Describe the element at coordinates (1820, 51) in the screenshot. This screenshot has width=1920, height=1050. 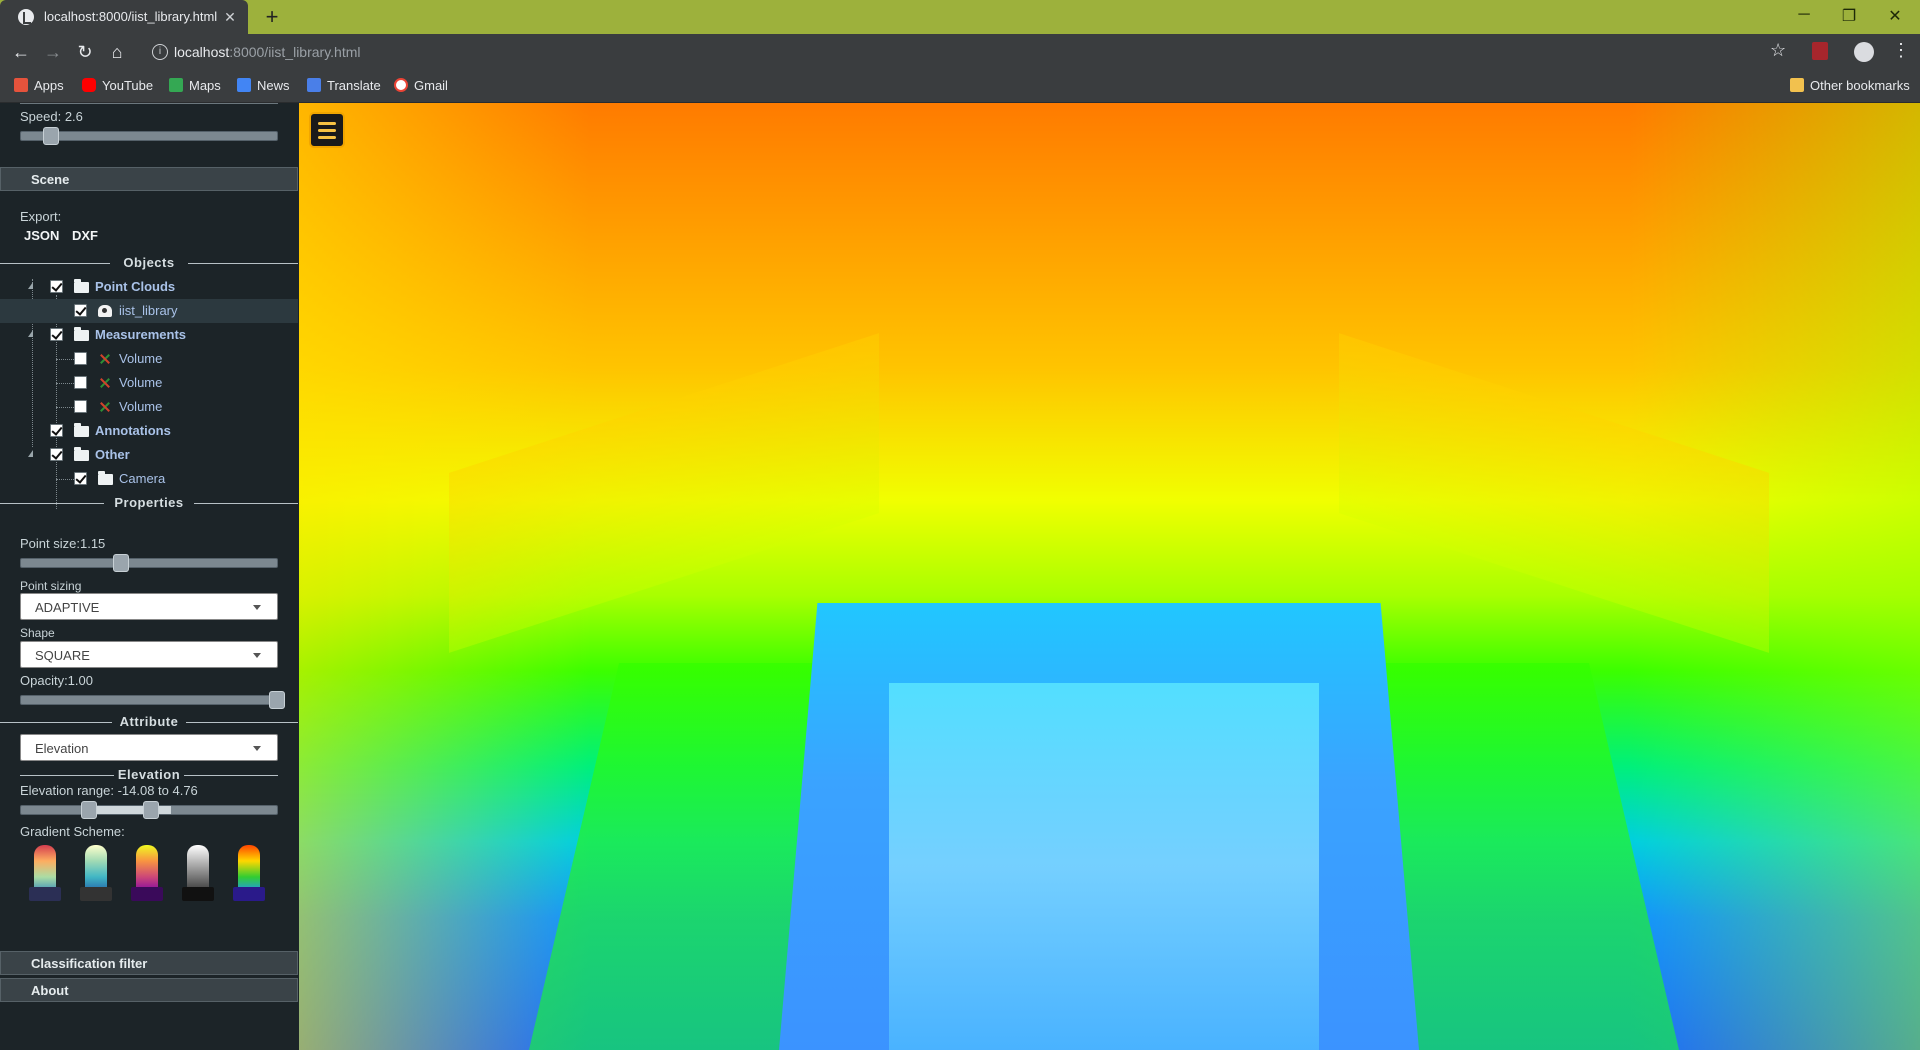
I see `pdf-extension-icon` at that location.